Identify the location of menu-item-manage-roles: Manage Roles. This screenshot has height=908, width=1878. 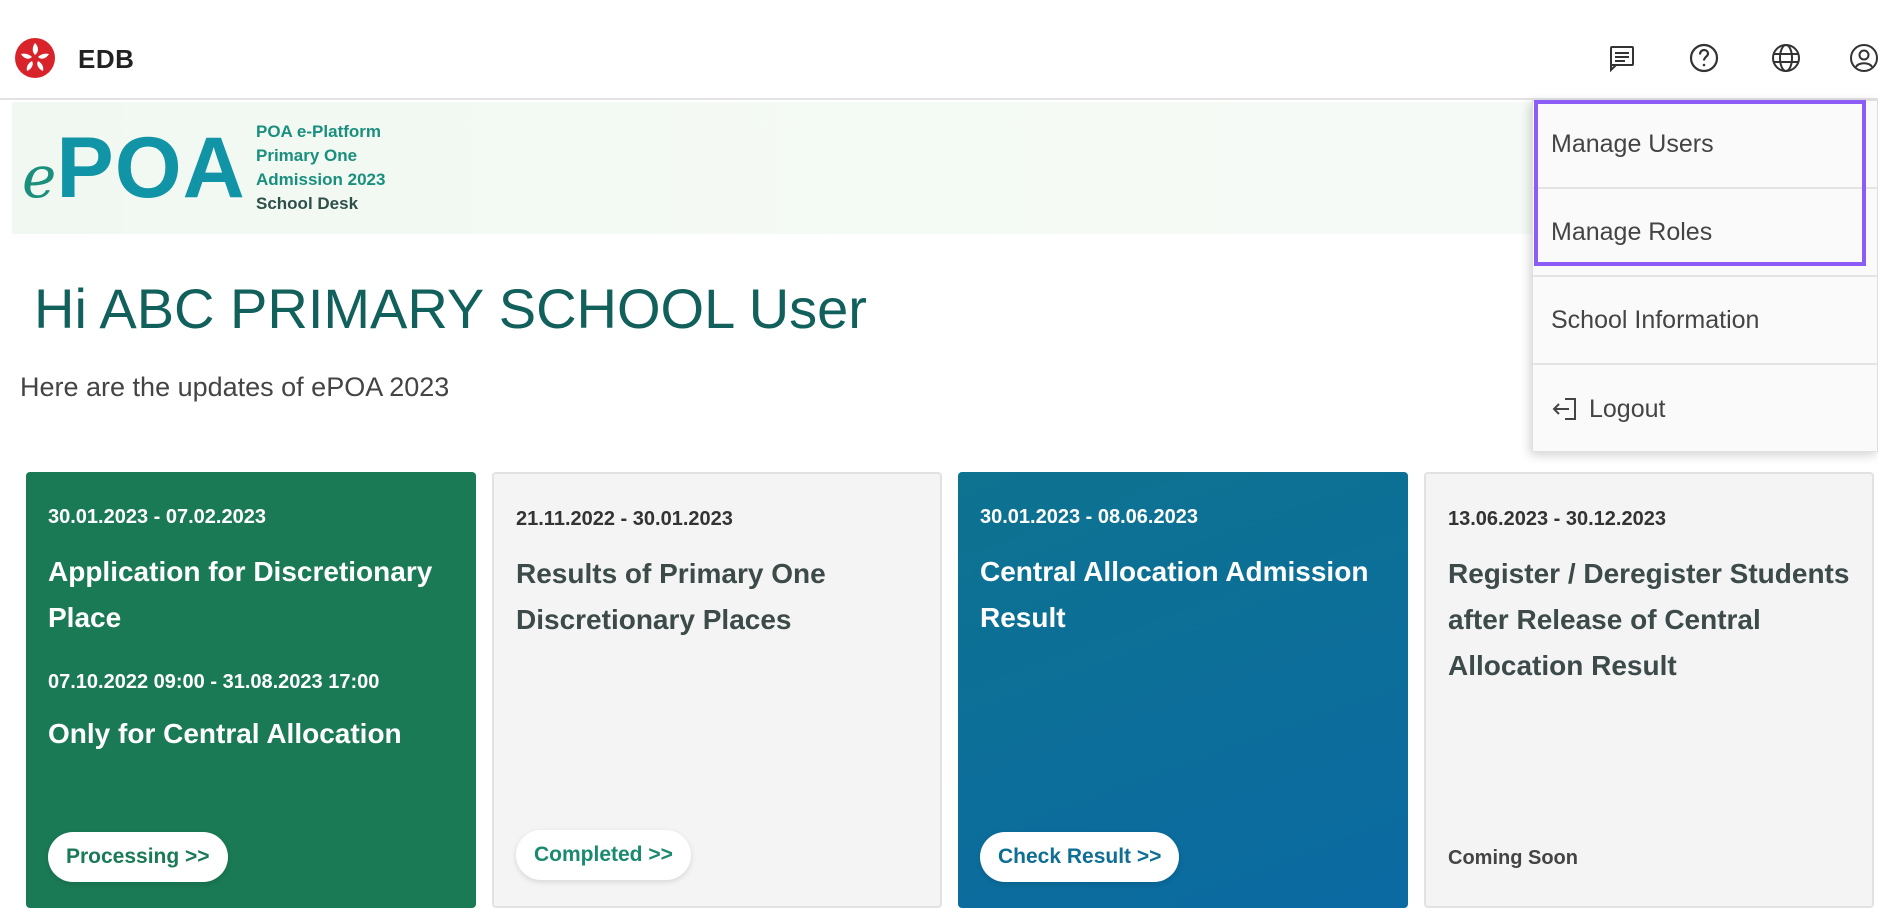
(1705, 233).